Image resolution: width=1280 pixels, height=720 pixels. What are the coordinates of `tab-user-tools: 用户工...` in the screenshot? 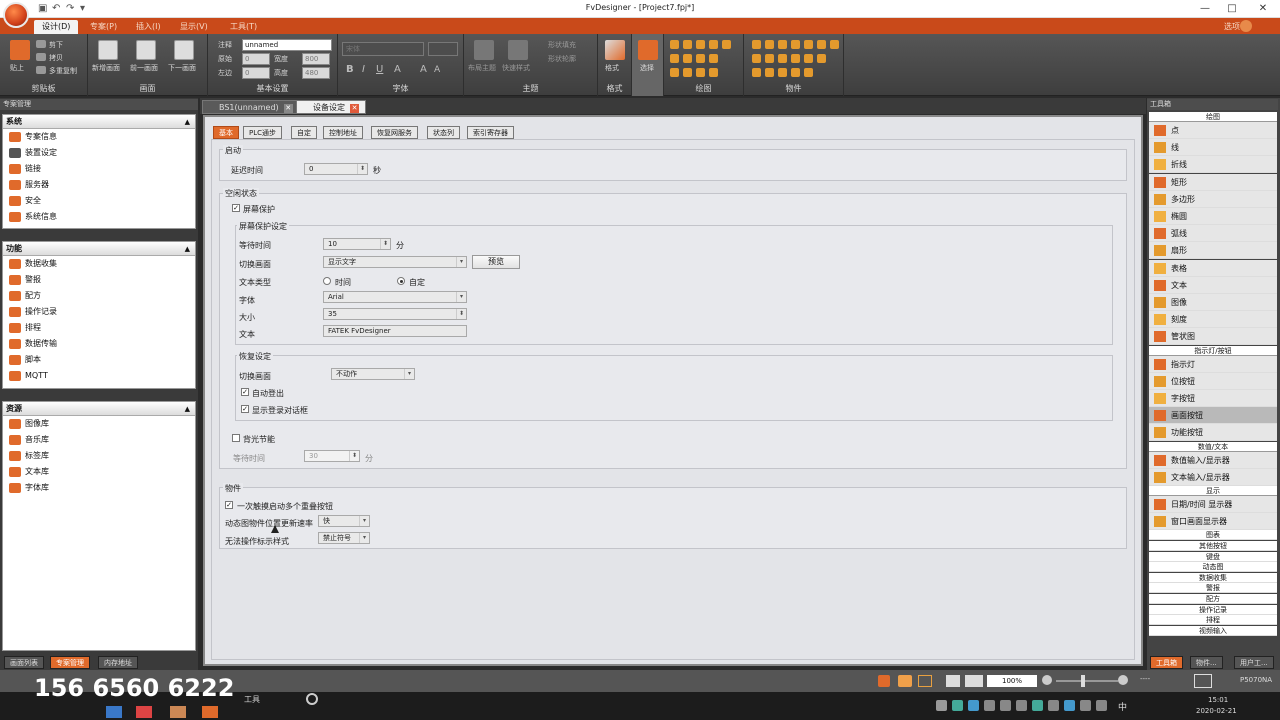 It's located at (1254, 662).